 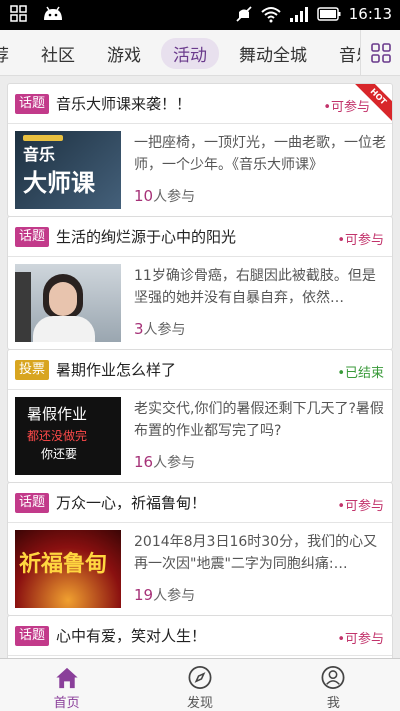 What do you see at coordinates (63, 564) in the screenshot?
I see `thumb-text: 祈福鲁甸` at bounding box center [63, 564].